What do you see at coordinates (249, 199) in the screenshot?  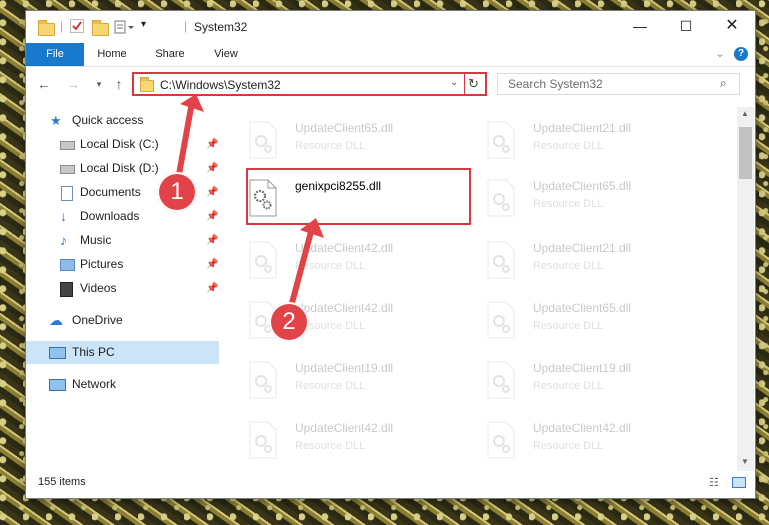 I see `annotation-arrows` at bounding box center [249, 199].